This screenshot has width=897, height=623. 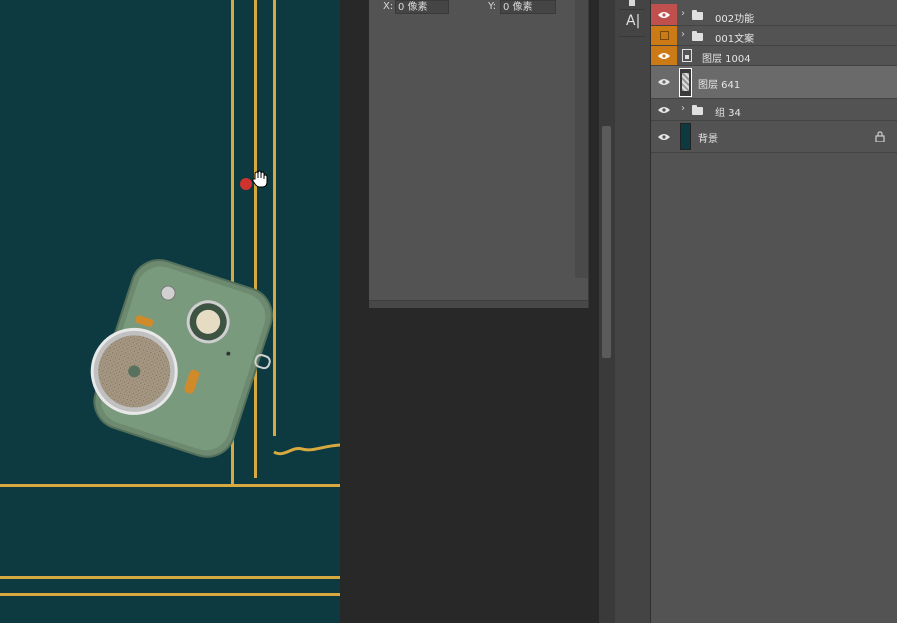 I want to click on scrollbar-thumb, so click(x=606, y=242).